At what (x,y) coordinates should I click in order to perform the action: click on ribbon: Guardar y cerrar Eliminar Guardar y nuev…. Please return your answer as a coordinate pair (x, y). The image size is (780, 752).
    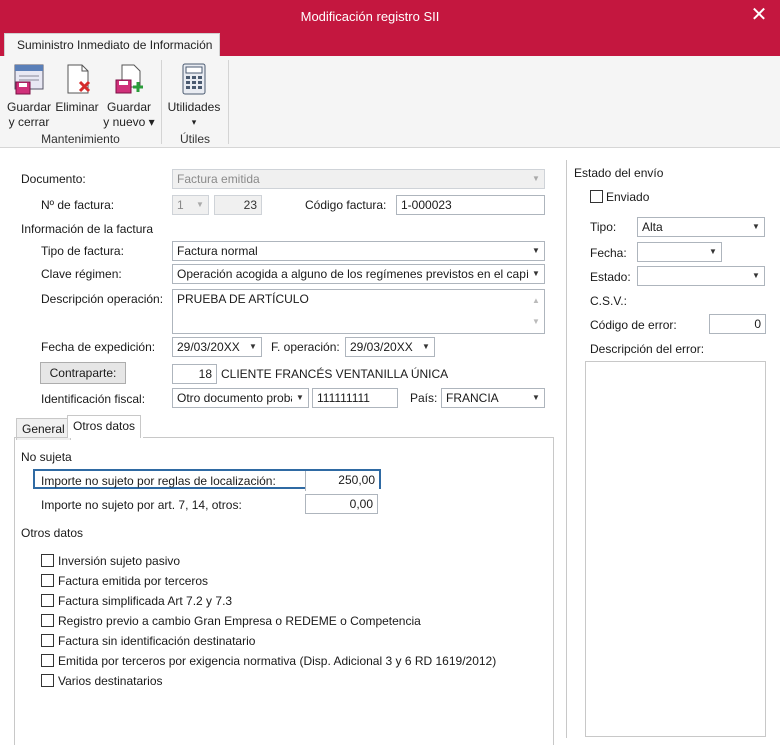
    Looking at the image, I should click on (390, 102).